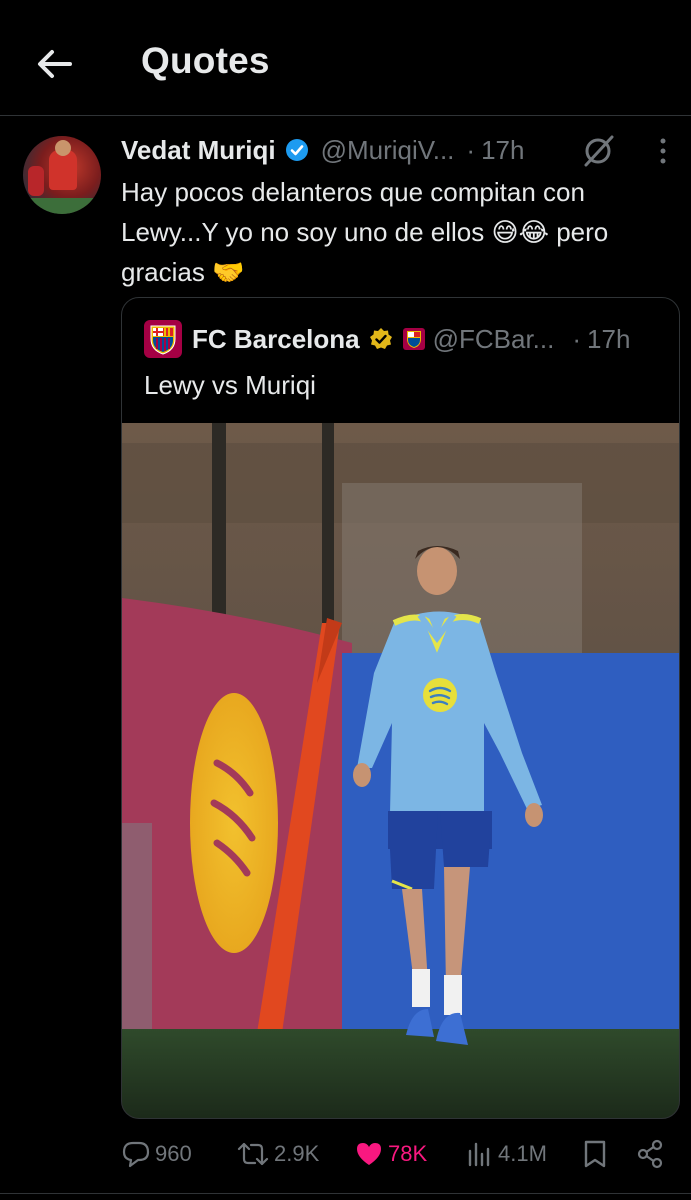 The image size is (691, 1200). I want to click on reply-count: 960, so click(173, 1153).